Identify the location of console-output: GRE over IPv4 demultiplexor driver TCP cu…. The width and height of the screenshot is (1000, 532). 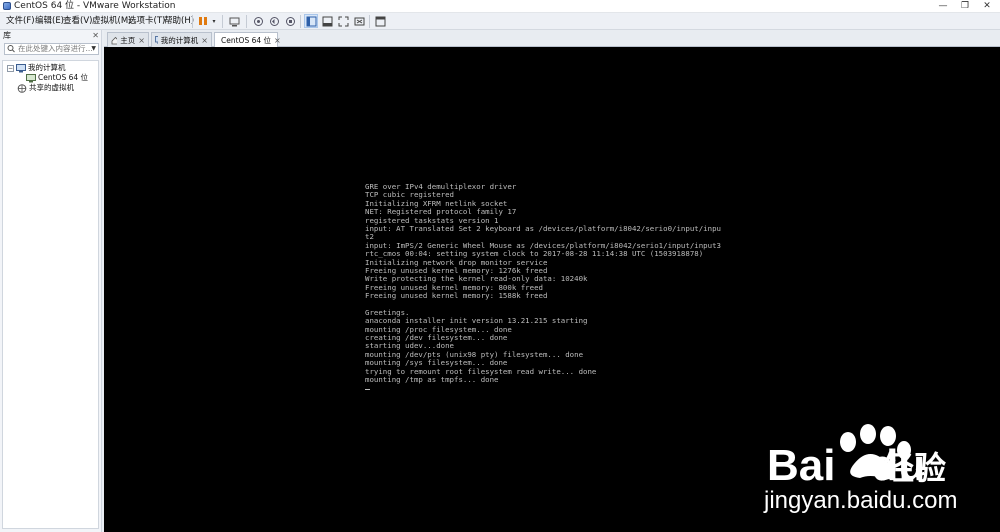
(543, 283).